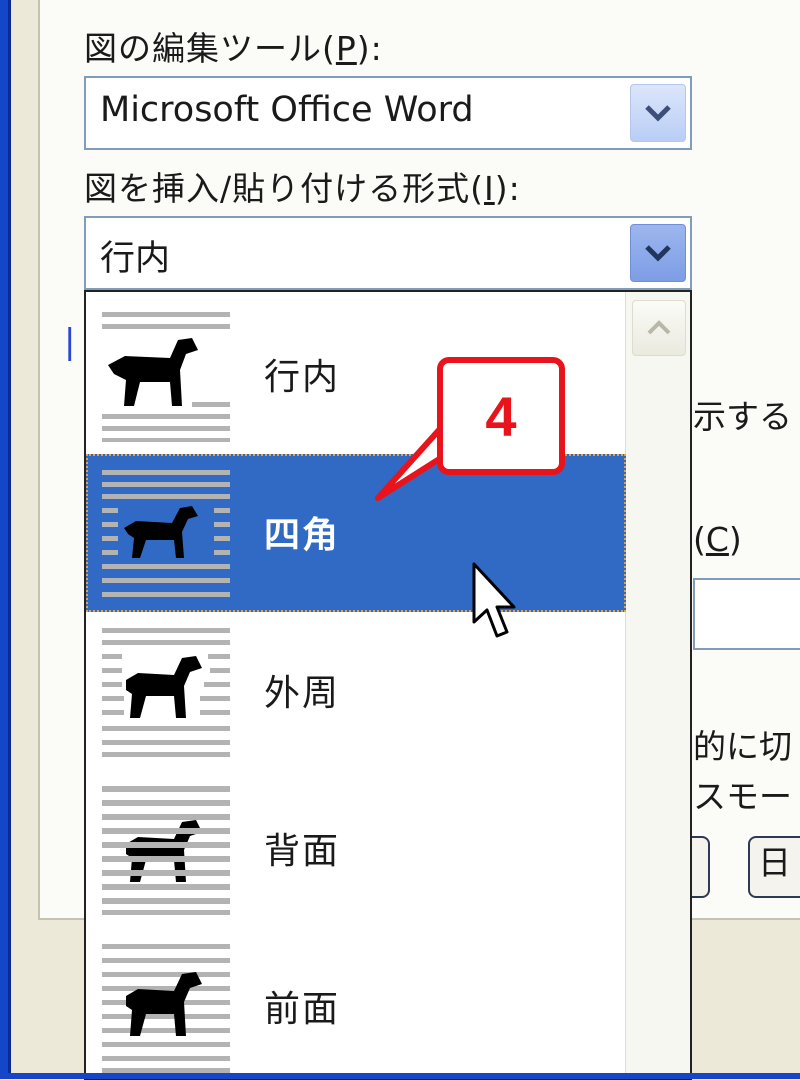 The width and height of the screenshot is (800, 1080). What do you see at coordinates (746, 796) in the screenshot?
I see `mode-fragment: スモート` at bounding box center [746, 796].